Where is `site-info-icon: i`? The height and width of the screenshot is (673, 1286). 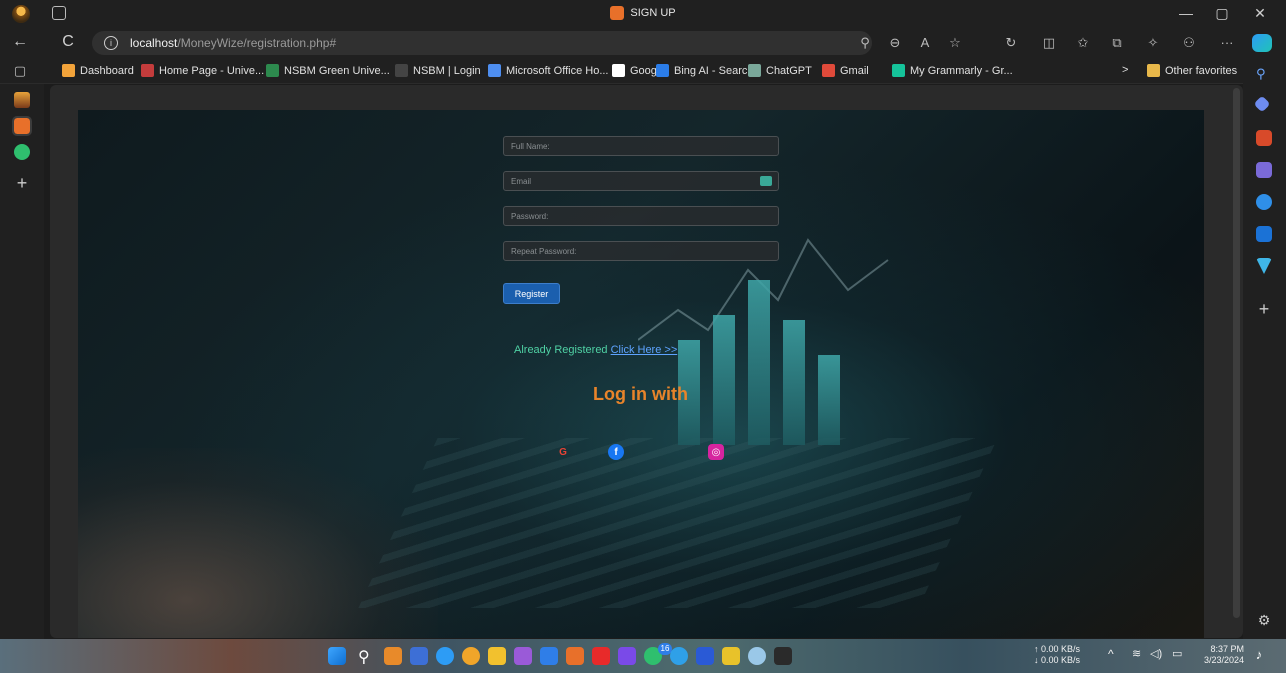 site-info-icon: i is located at coordinates (111, 43).